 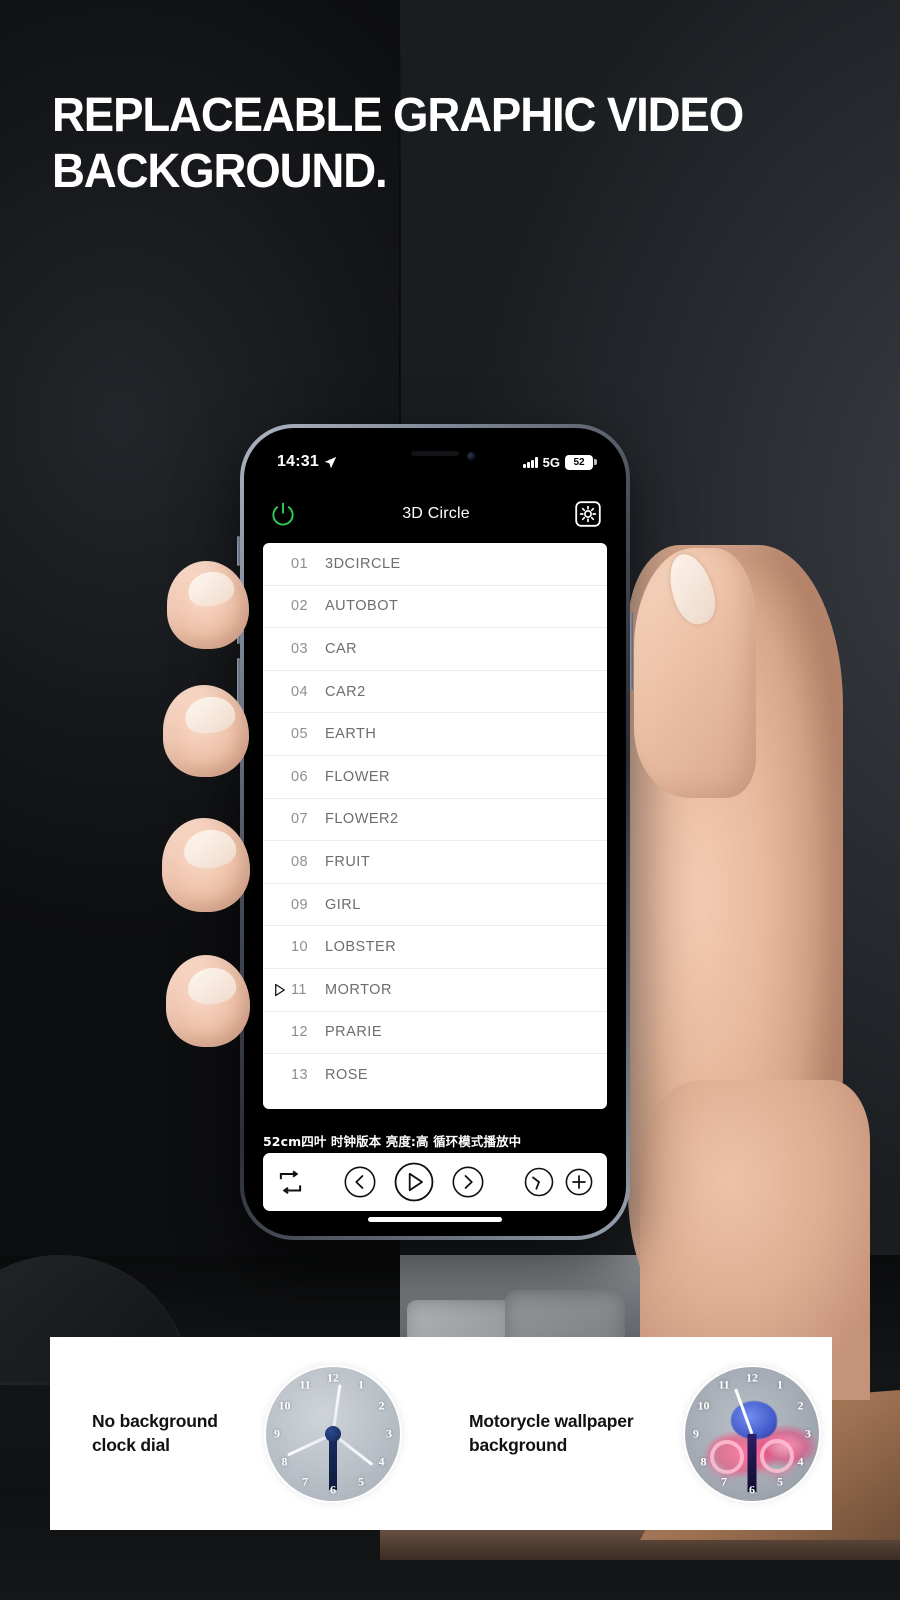 What do you see at coordinates (414, 1182) in the screenshot?
I see `play-button` at bounding box center [414, 1182].